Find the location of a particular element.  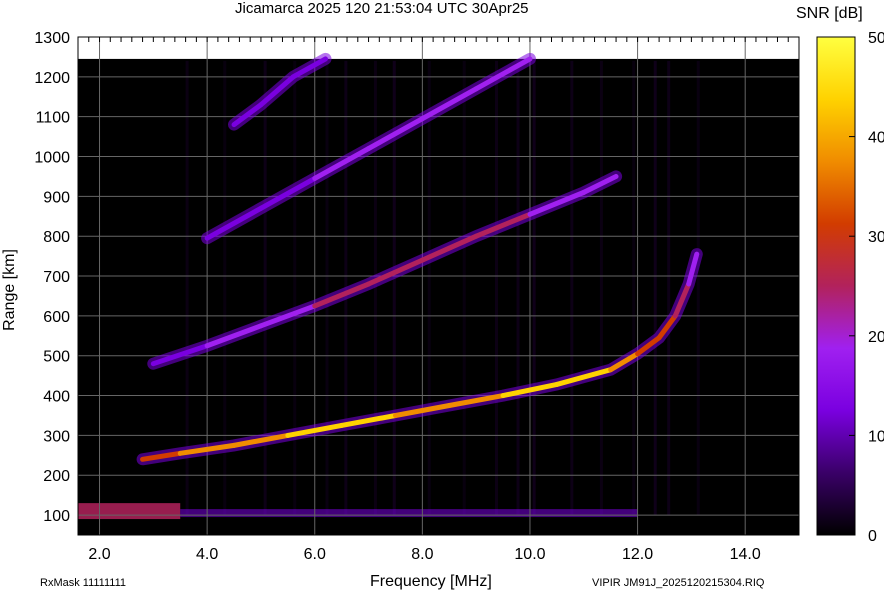

y-tick-label: 400 is located at coordinates (56, 397).